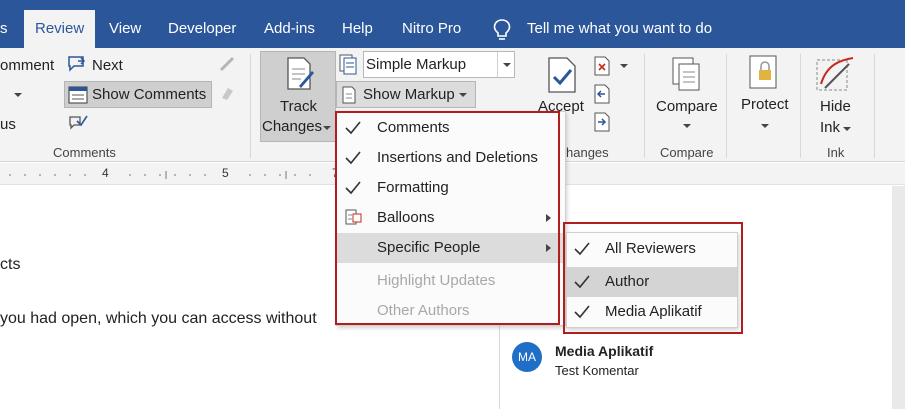 This screenshot has height=409, width=905. I want to click on menu-item-all-reviewers: All Reviewers, so click(652, 249).